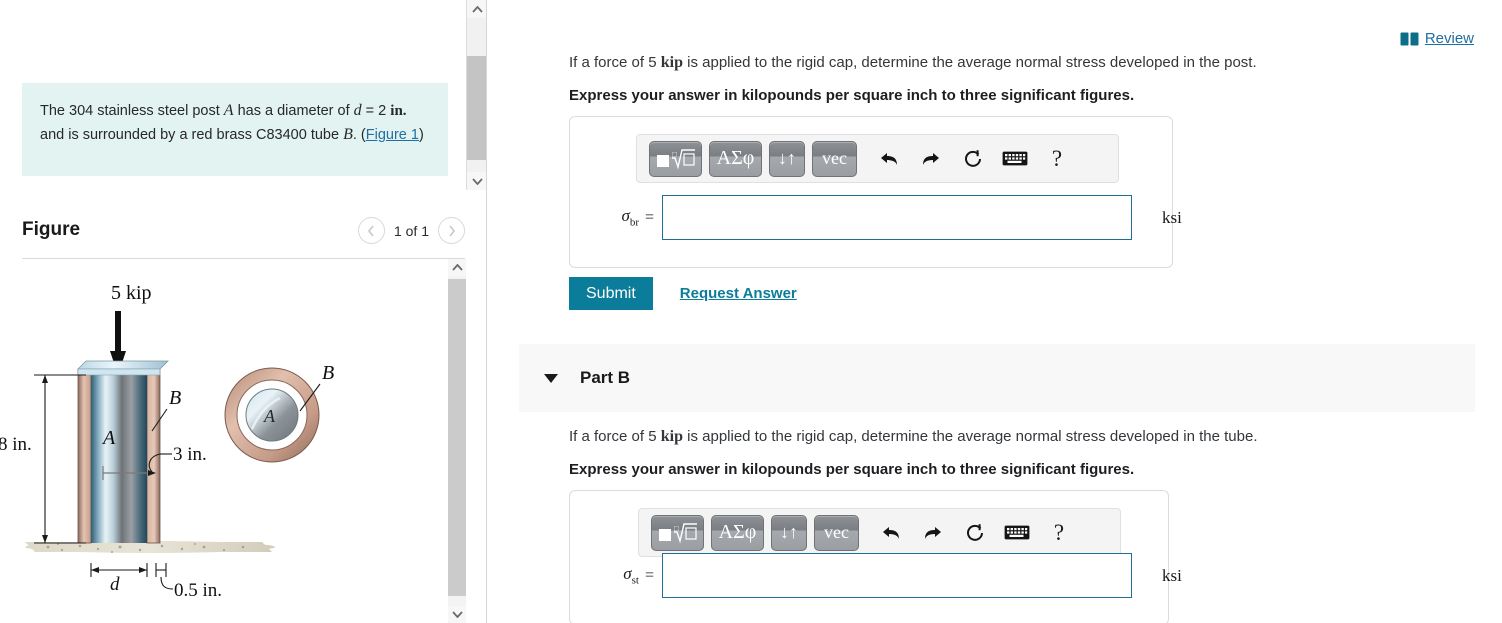 Image resolution: width=1502 pixels, height=623 pixels. I want to click on part-b-answer-box: □ ΑΣφ ↓↑ vec ? σst = ksi, so click(875, 556).